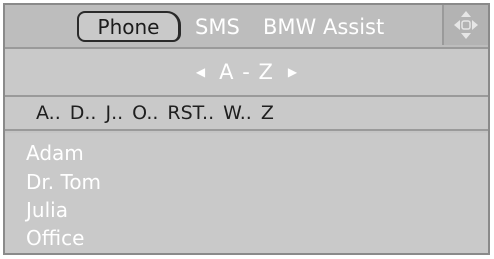 This screenshot has width=494, height=259. I want to click on four-way-controller-icon, so click(465, 25).